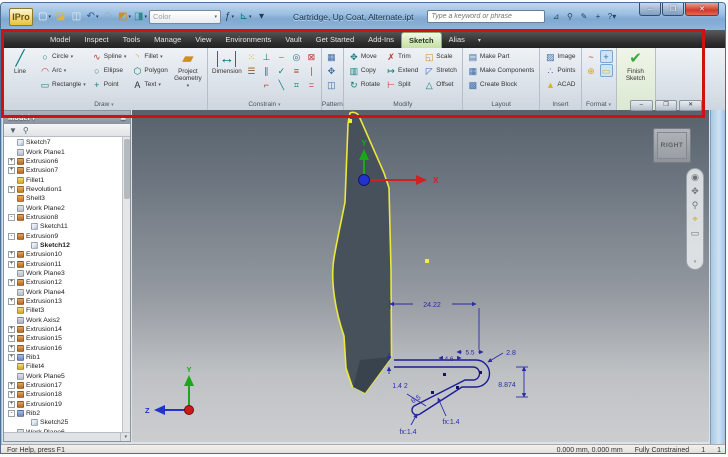  I want to click on rectangular-pattern-button: ▦, so click(331, 56).